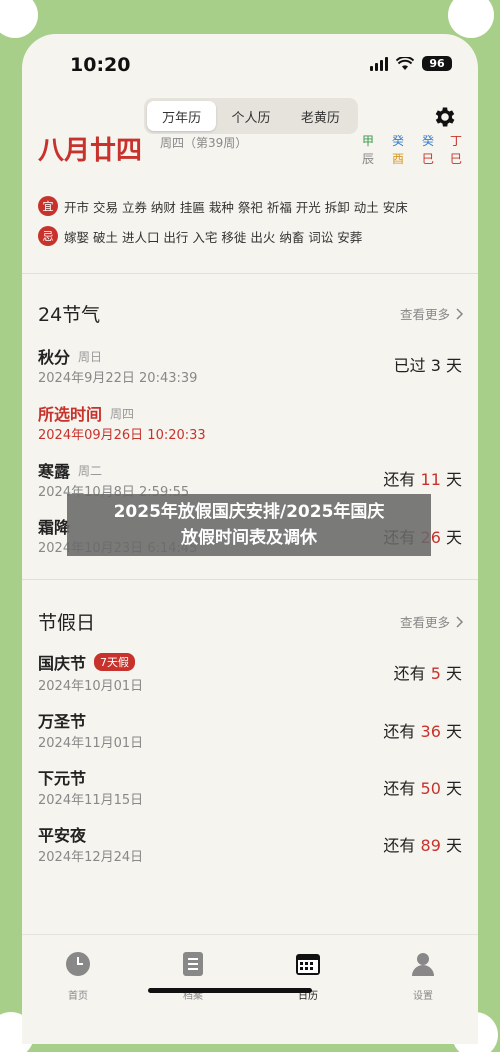 The image size is (500, 1052). What do you see at coordinates (193, 964) in the screenshot?
I see `document-icon` at bounding box center [193, 964].